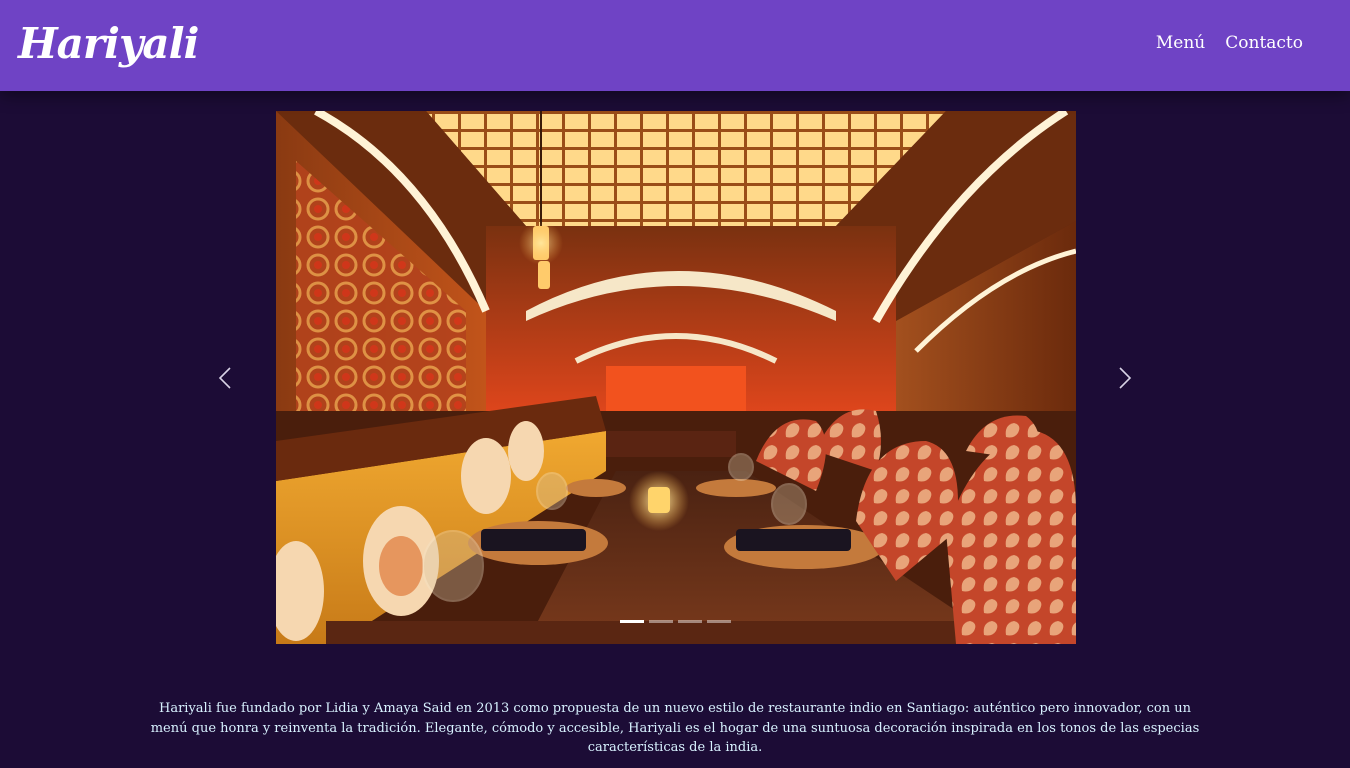 Image resolution: width=1350 pixels, height=768 pixels. I want to click on carousel-prev-button, so click(226, 378).